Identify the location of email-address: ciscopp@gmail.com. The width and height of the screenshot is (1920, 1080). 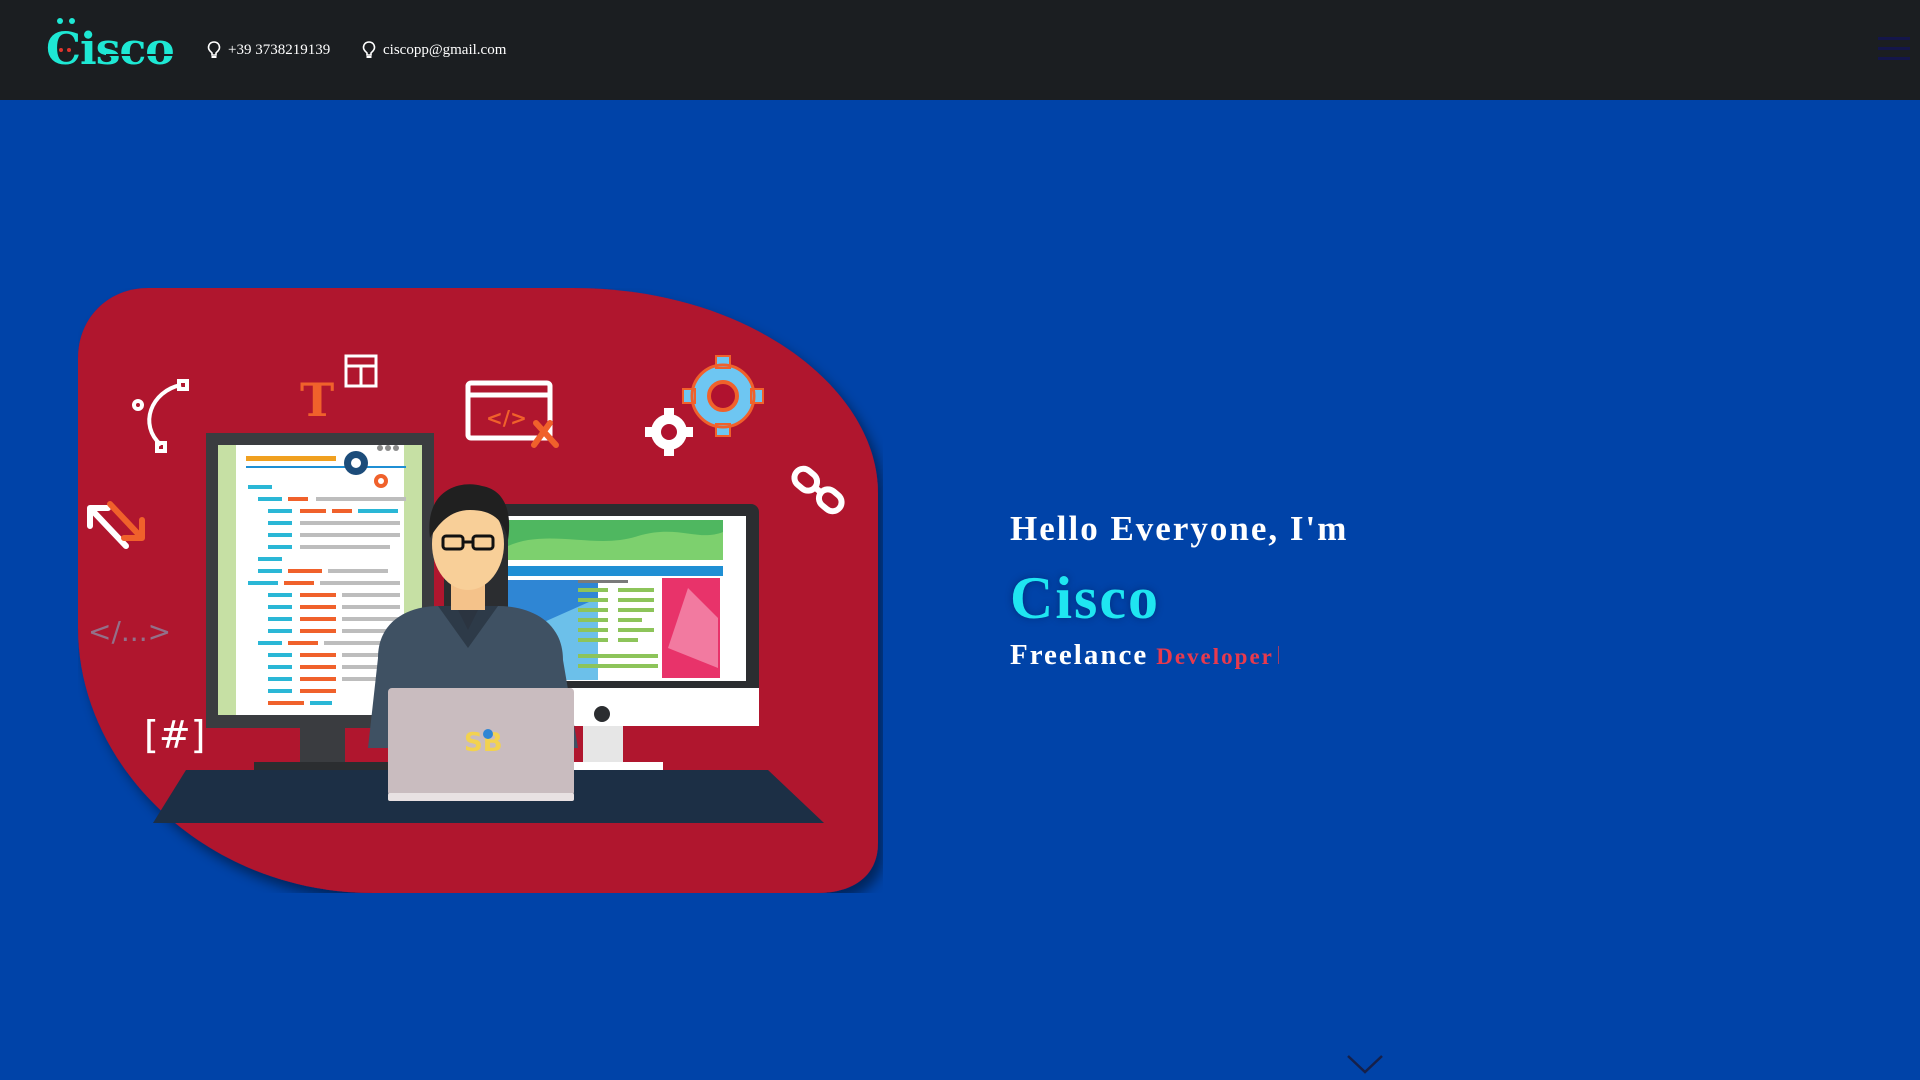
(445, 49).